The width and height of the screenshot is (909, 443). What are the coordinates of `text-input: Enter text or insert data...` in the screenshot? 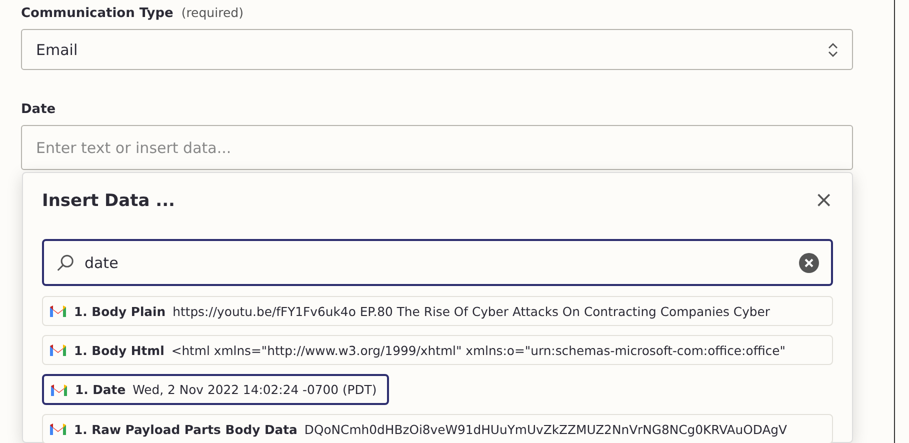 It's located at (437, 147).